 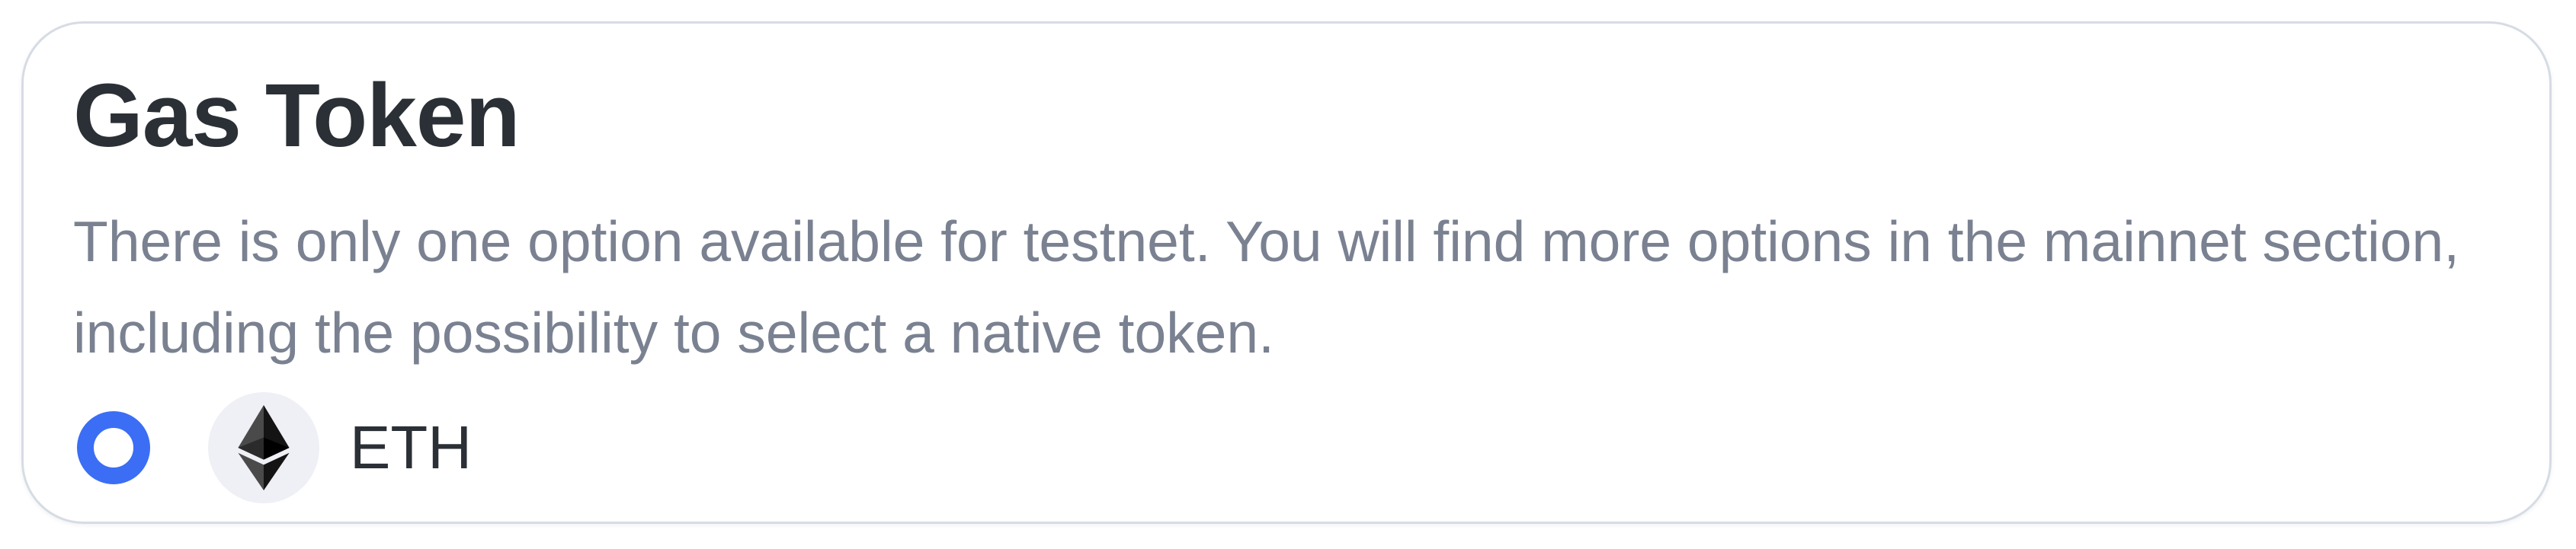 I want to click on token-option-eth: ETH, so click(x=274, y=448).